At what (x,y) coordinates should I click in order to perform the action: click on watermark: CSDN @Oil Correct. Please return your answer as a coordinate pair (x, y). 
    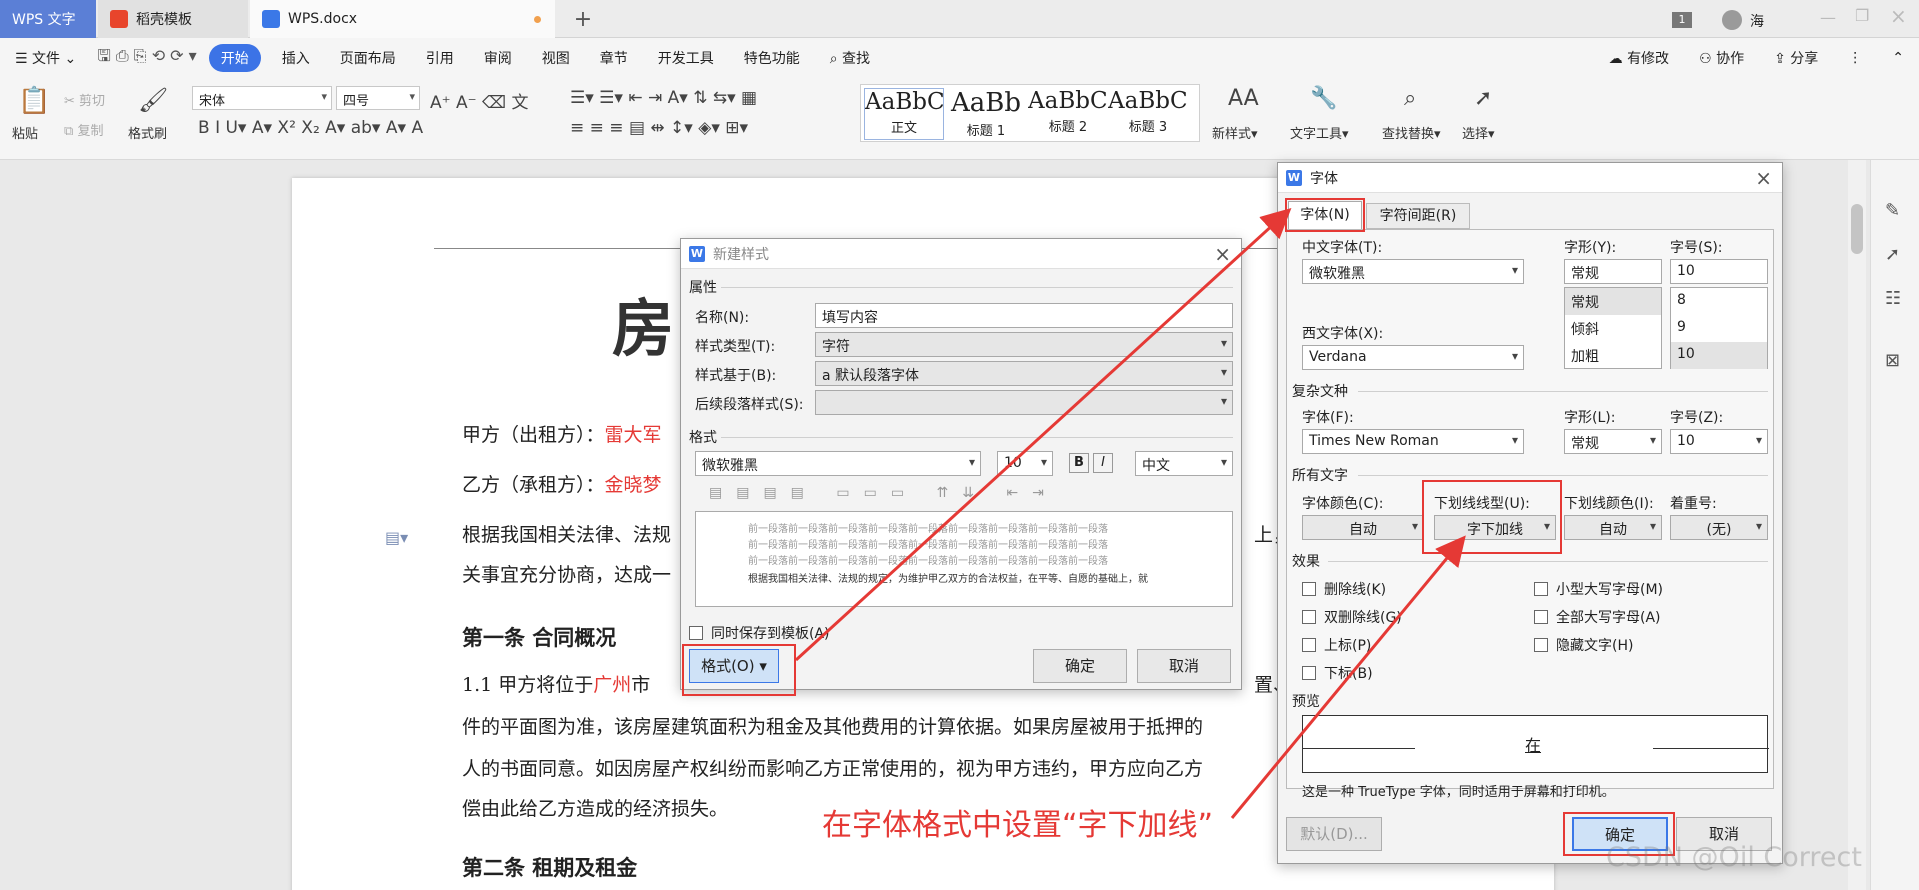
    Looking at the image, I should click on (1734, 857).